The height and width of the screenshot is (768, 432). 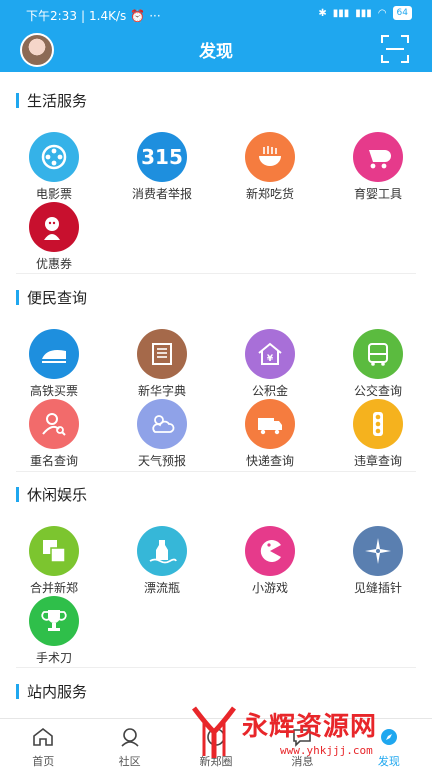 What do you see at coordinates (51, 691) in the screenshot?
I see `section-title-site: 站内服务` at bounding box center [51, 691].